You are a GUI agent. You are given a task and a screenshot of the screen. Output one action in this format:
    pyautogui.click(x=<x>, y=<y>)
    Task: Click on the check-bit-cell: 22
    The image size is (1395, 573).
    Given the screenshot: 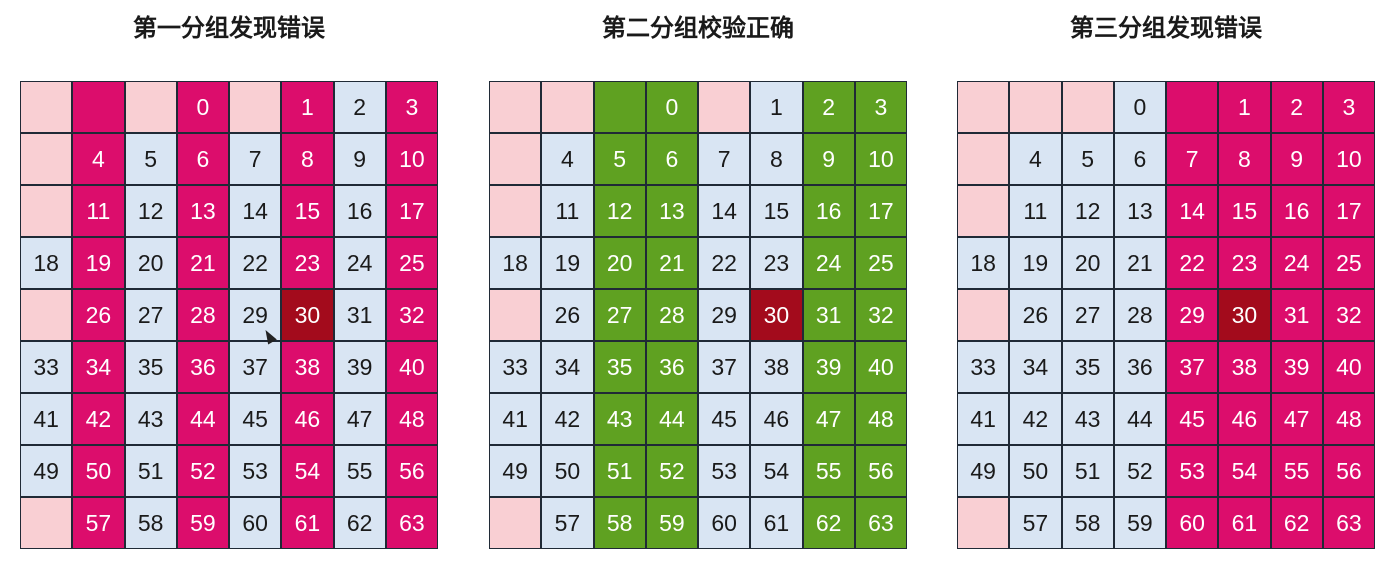 What is the action you would take?
    pyautogui.click(x=1192, y=263)
    